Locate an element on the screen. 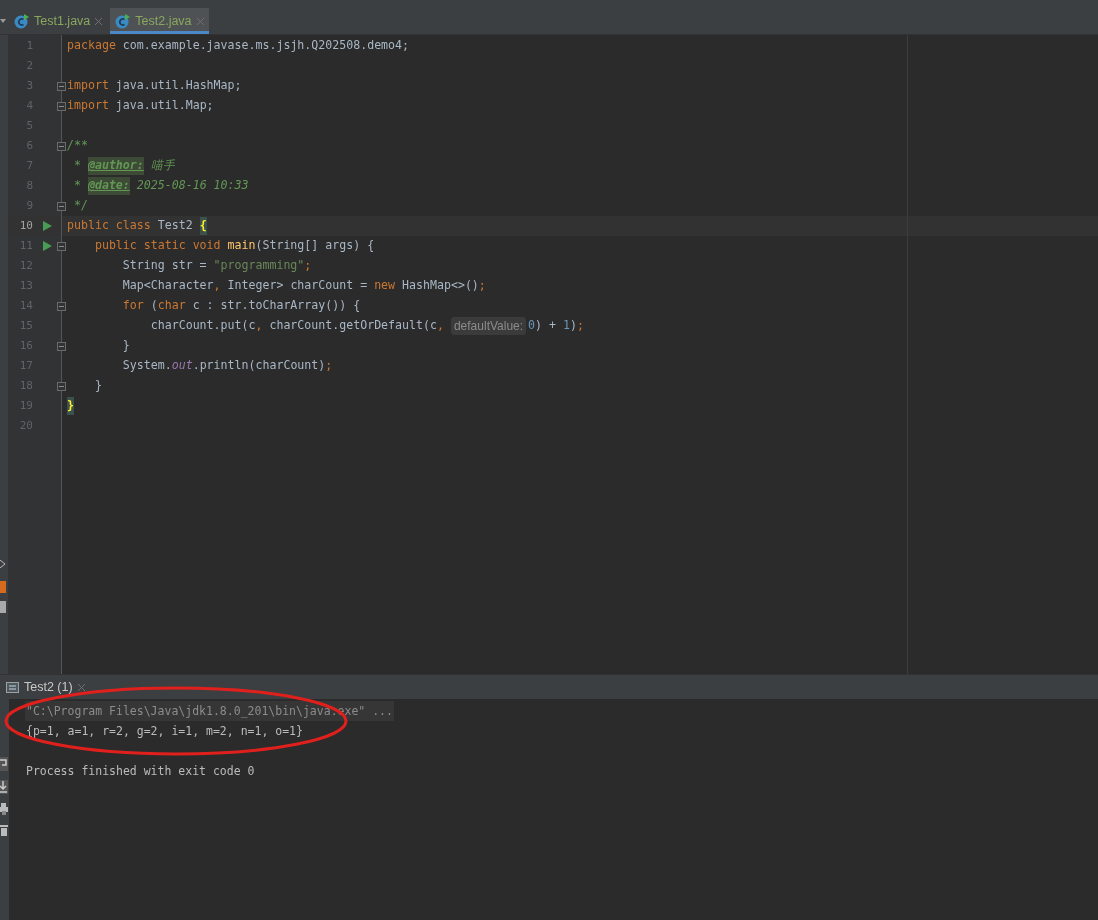 The height and width of the screenshot is (920, 1098). code-text: ( is located at coordinates (153, 306).